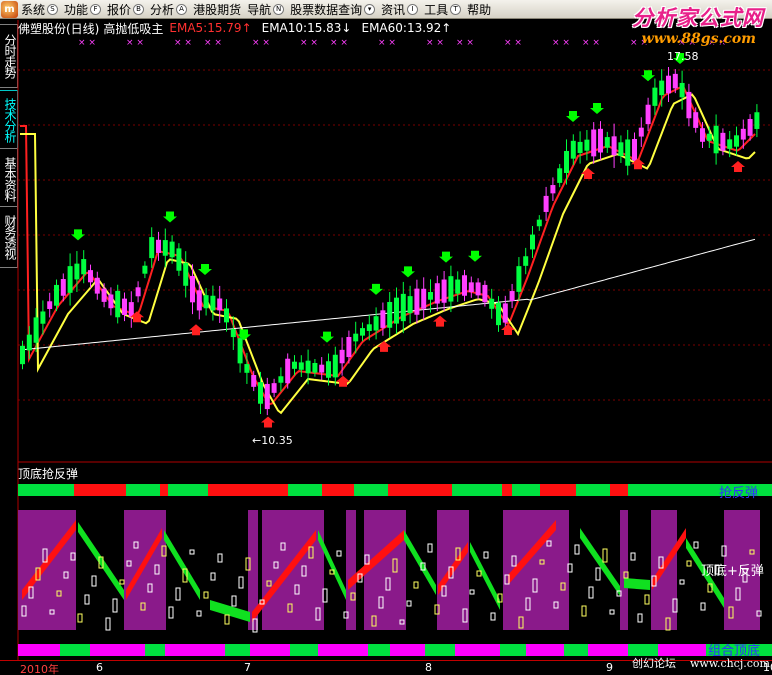 This screenshot has height=675, width=772. I want to click on ema5-value: EMA5:15.79↑, so click(210, 28).